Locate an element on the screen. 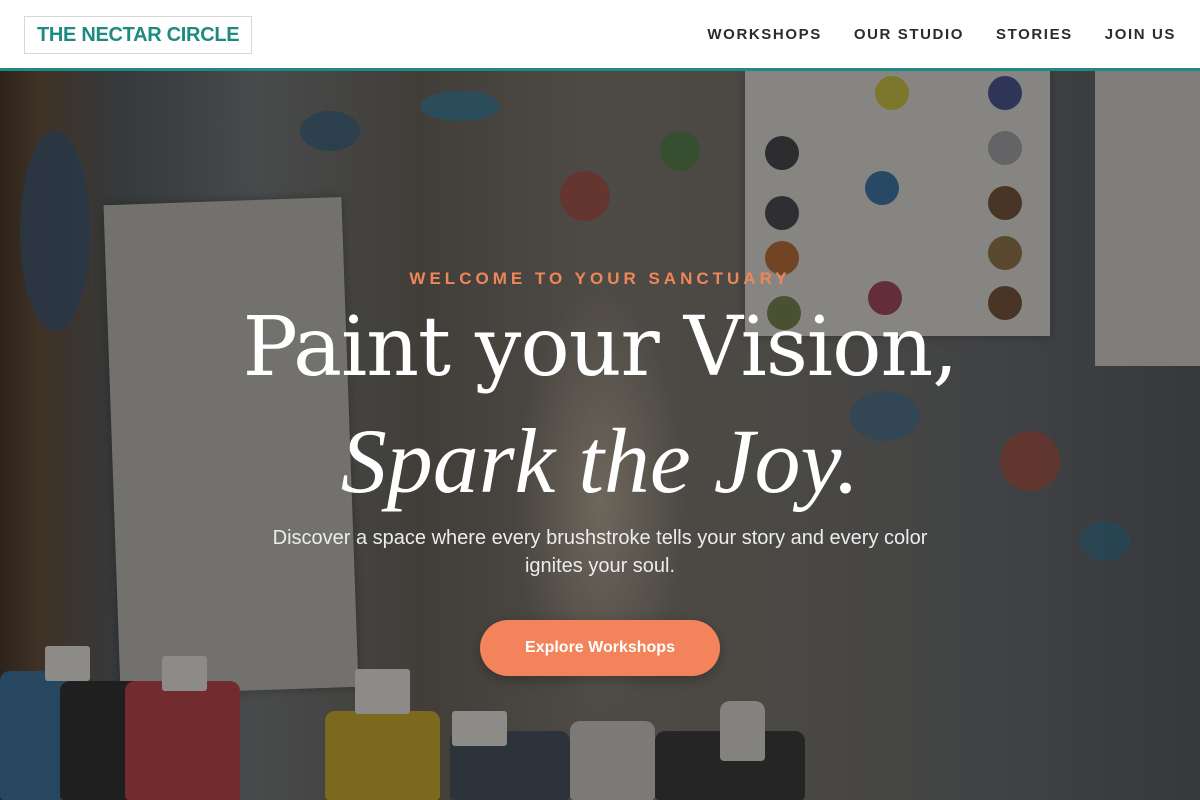  nav-link-join-us: JOIN US is located at coordinates (1140, 34).